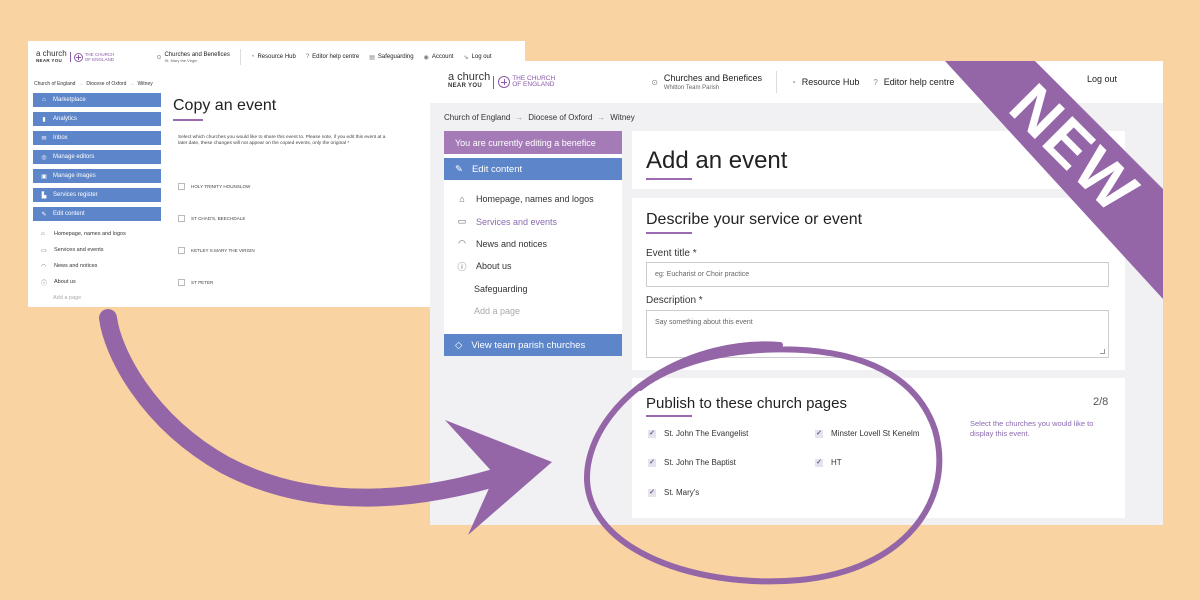  I want to click on sidebar-item-services-events: ▭ Services and events, so click(533, 221).